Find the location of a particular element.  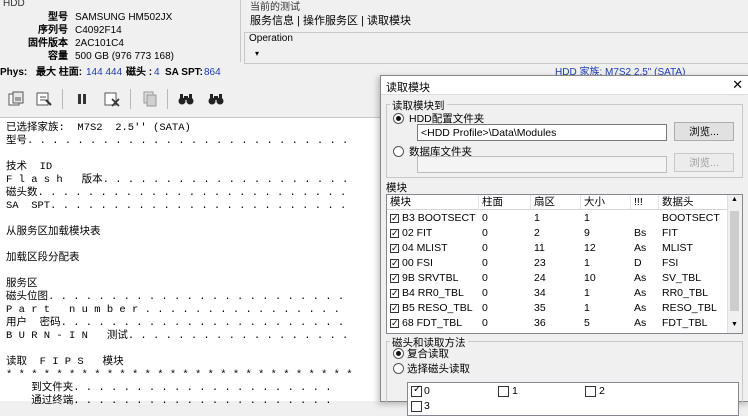

pause-icon is located at coordinates (82, 99).